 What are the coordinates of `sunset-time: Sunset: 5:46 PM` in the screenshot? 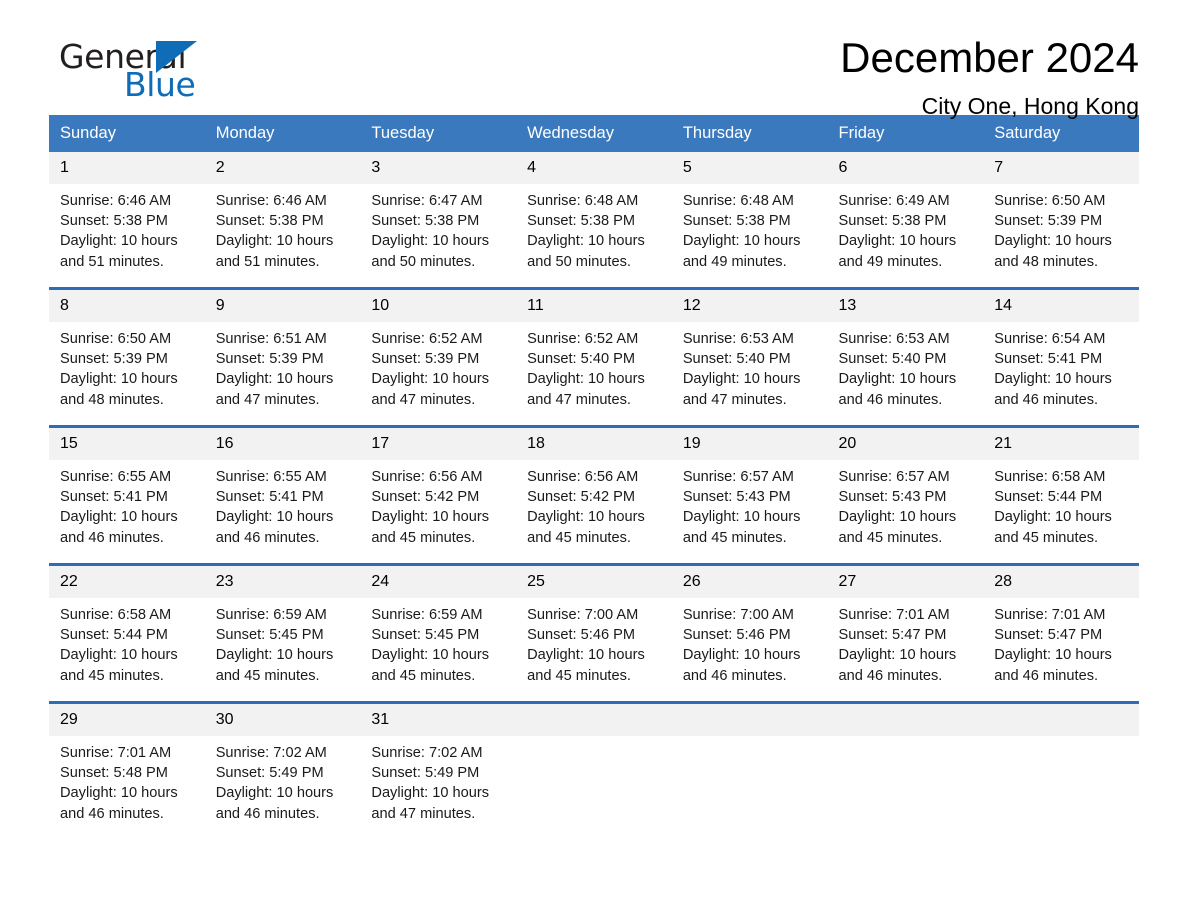 It's located at (736, 635).